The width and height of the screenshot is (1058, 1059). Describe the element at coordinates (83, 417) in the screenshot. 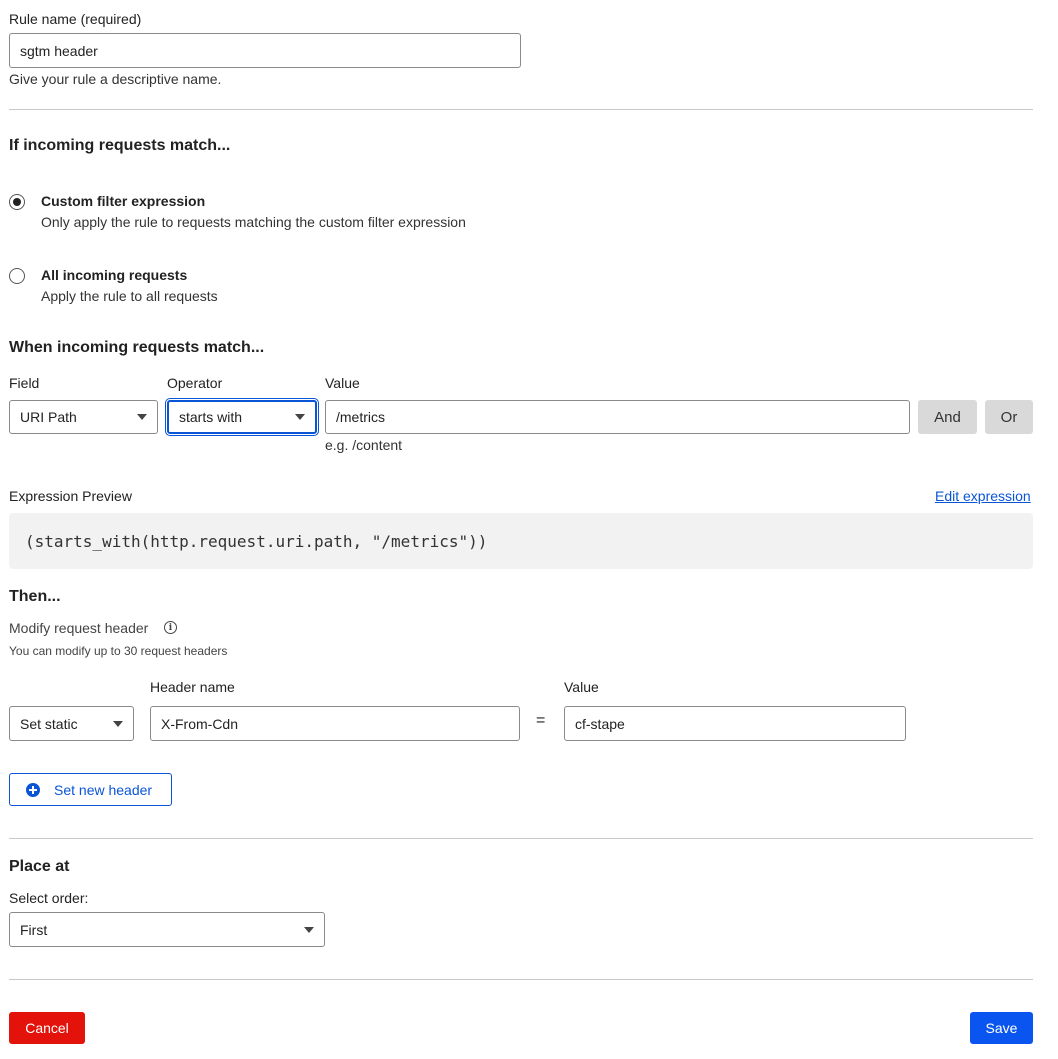

I see `field-select: URI Path` at that location.